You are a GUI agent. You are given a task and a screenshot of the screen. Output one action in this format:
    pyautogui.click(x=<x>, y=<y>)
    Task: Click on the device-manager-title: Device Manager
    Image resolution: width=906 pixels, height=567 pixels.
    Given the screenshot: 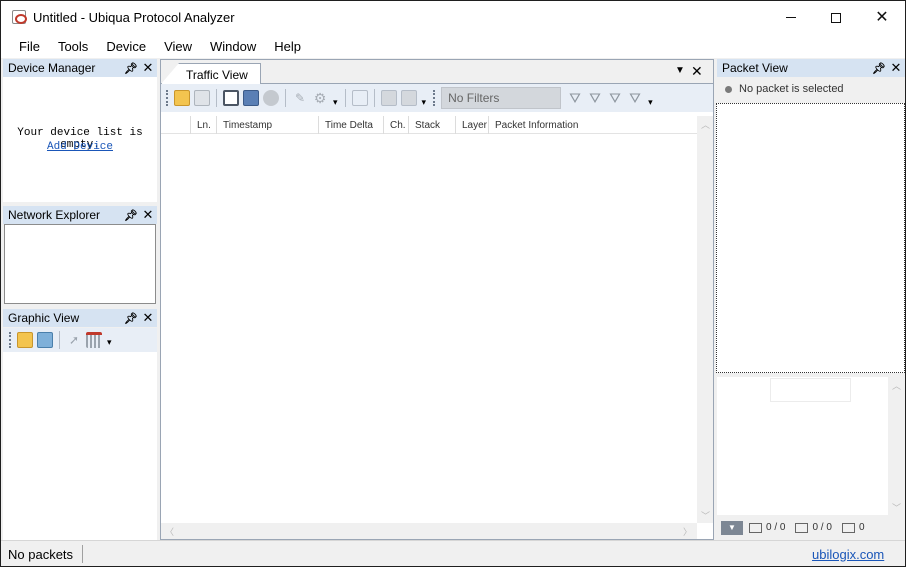 What is the action you would take?
    pyautogui.click(x=52, y=68)
    